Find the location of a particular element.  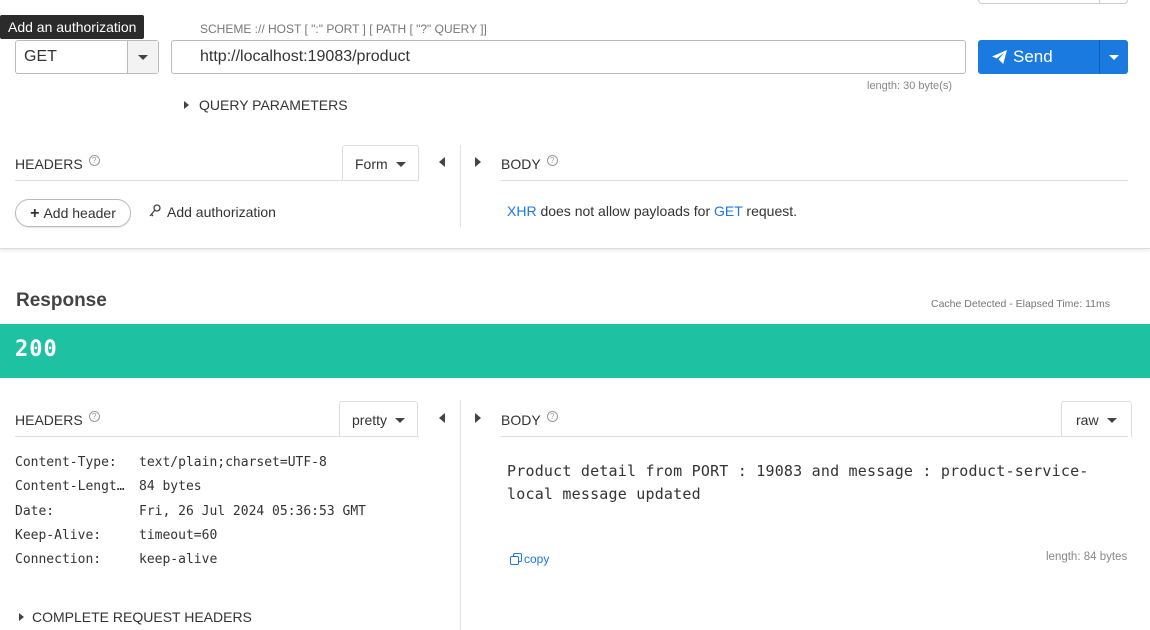

xhr-link: XHR is located at coordinates (522, 211).